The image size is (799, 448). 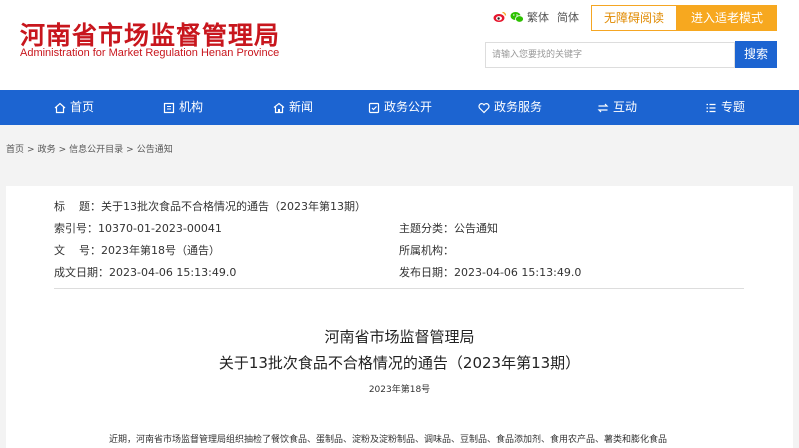 I want to click on heart-icon, so click(x=484, y=107).